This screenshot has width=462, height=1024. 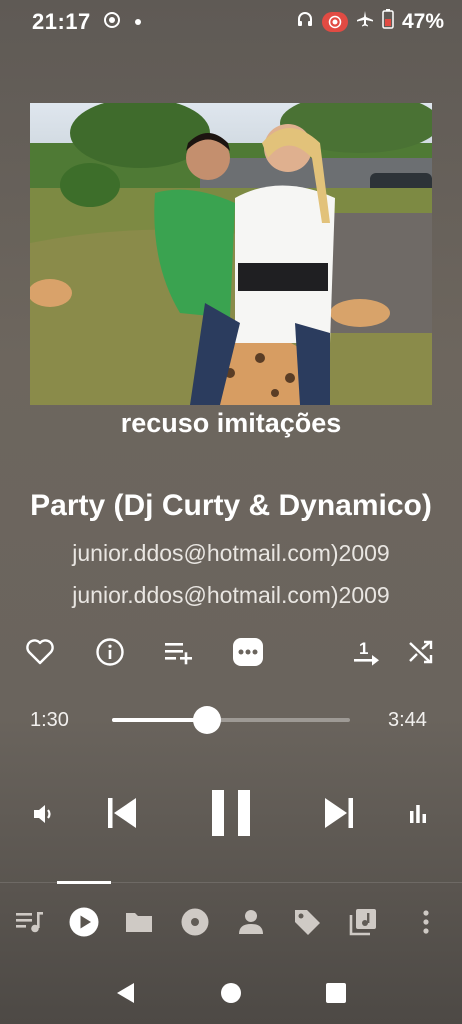 What do you see at coordinates (248, 652) in the screenshot?
I see `more-options-icon` at bounding box center [248, 652].